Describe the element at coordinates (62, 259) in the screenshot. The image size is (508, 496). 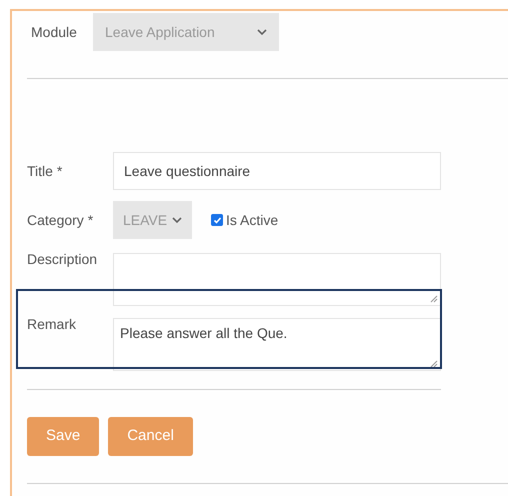
I see `field-label: Description` at that location.